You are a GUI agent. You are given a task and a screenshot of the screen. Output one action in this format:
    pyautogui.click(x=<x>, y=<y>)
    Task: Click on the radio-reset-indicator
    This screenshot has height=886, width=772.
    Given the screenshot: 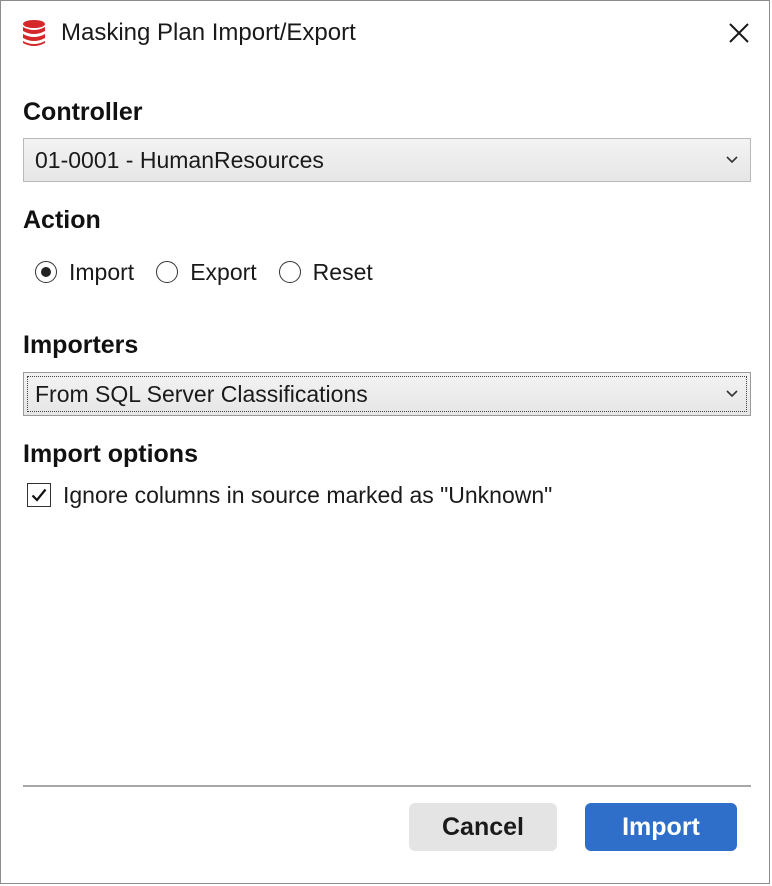 What is the action you would take?
    pyautogui.click(x=289, y=272)
    